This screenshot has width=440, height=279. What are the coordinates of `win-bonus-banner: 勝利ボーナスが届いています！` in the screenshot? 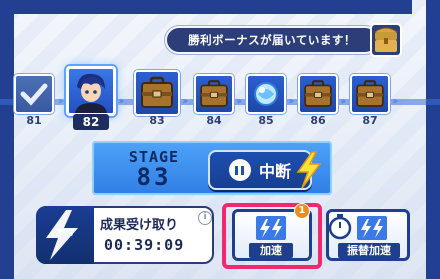 It's located at (284, 40).